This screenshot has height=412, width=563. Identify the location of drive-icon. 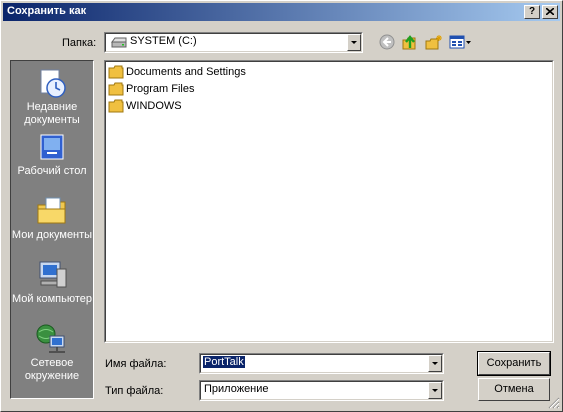
(119, 42).